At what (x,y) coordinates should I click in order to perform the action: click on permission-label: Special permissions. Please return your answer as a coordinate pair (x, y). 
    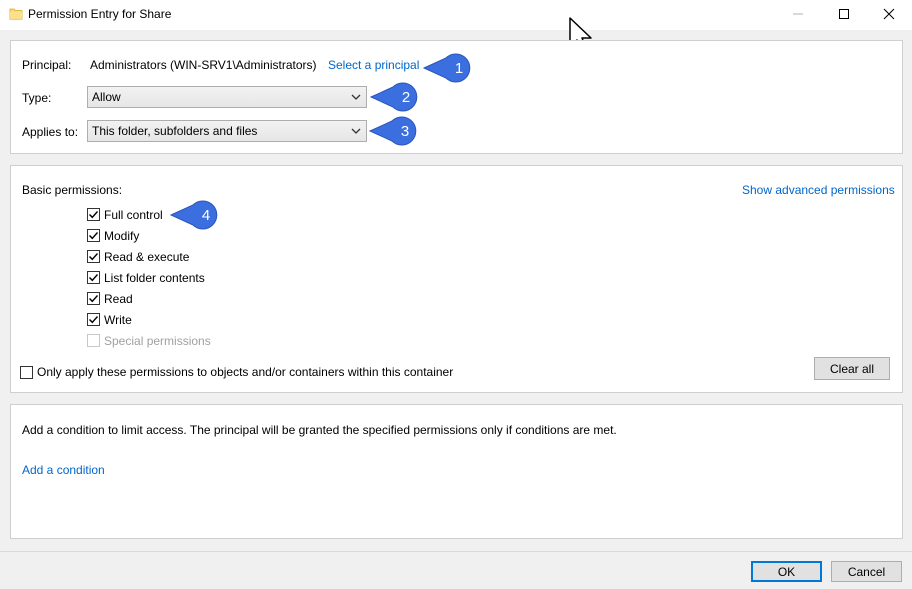
    Looking at the image, I should click on (157, 340).